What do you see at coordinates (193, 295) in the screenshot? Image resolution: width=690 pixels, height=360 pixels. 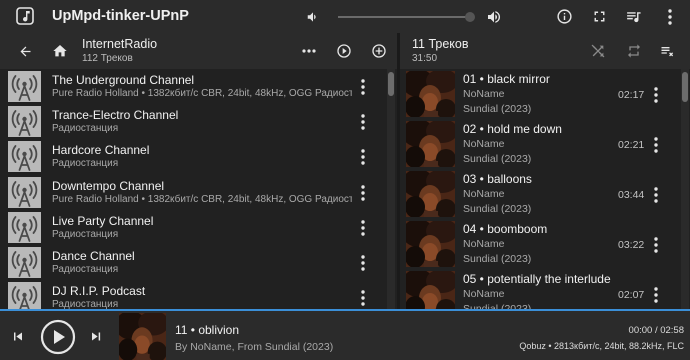 I see `radio-station-row: DJ R.I.P. Podcast Радиостанция` at bounding box center [193, 295].